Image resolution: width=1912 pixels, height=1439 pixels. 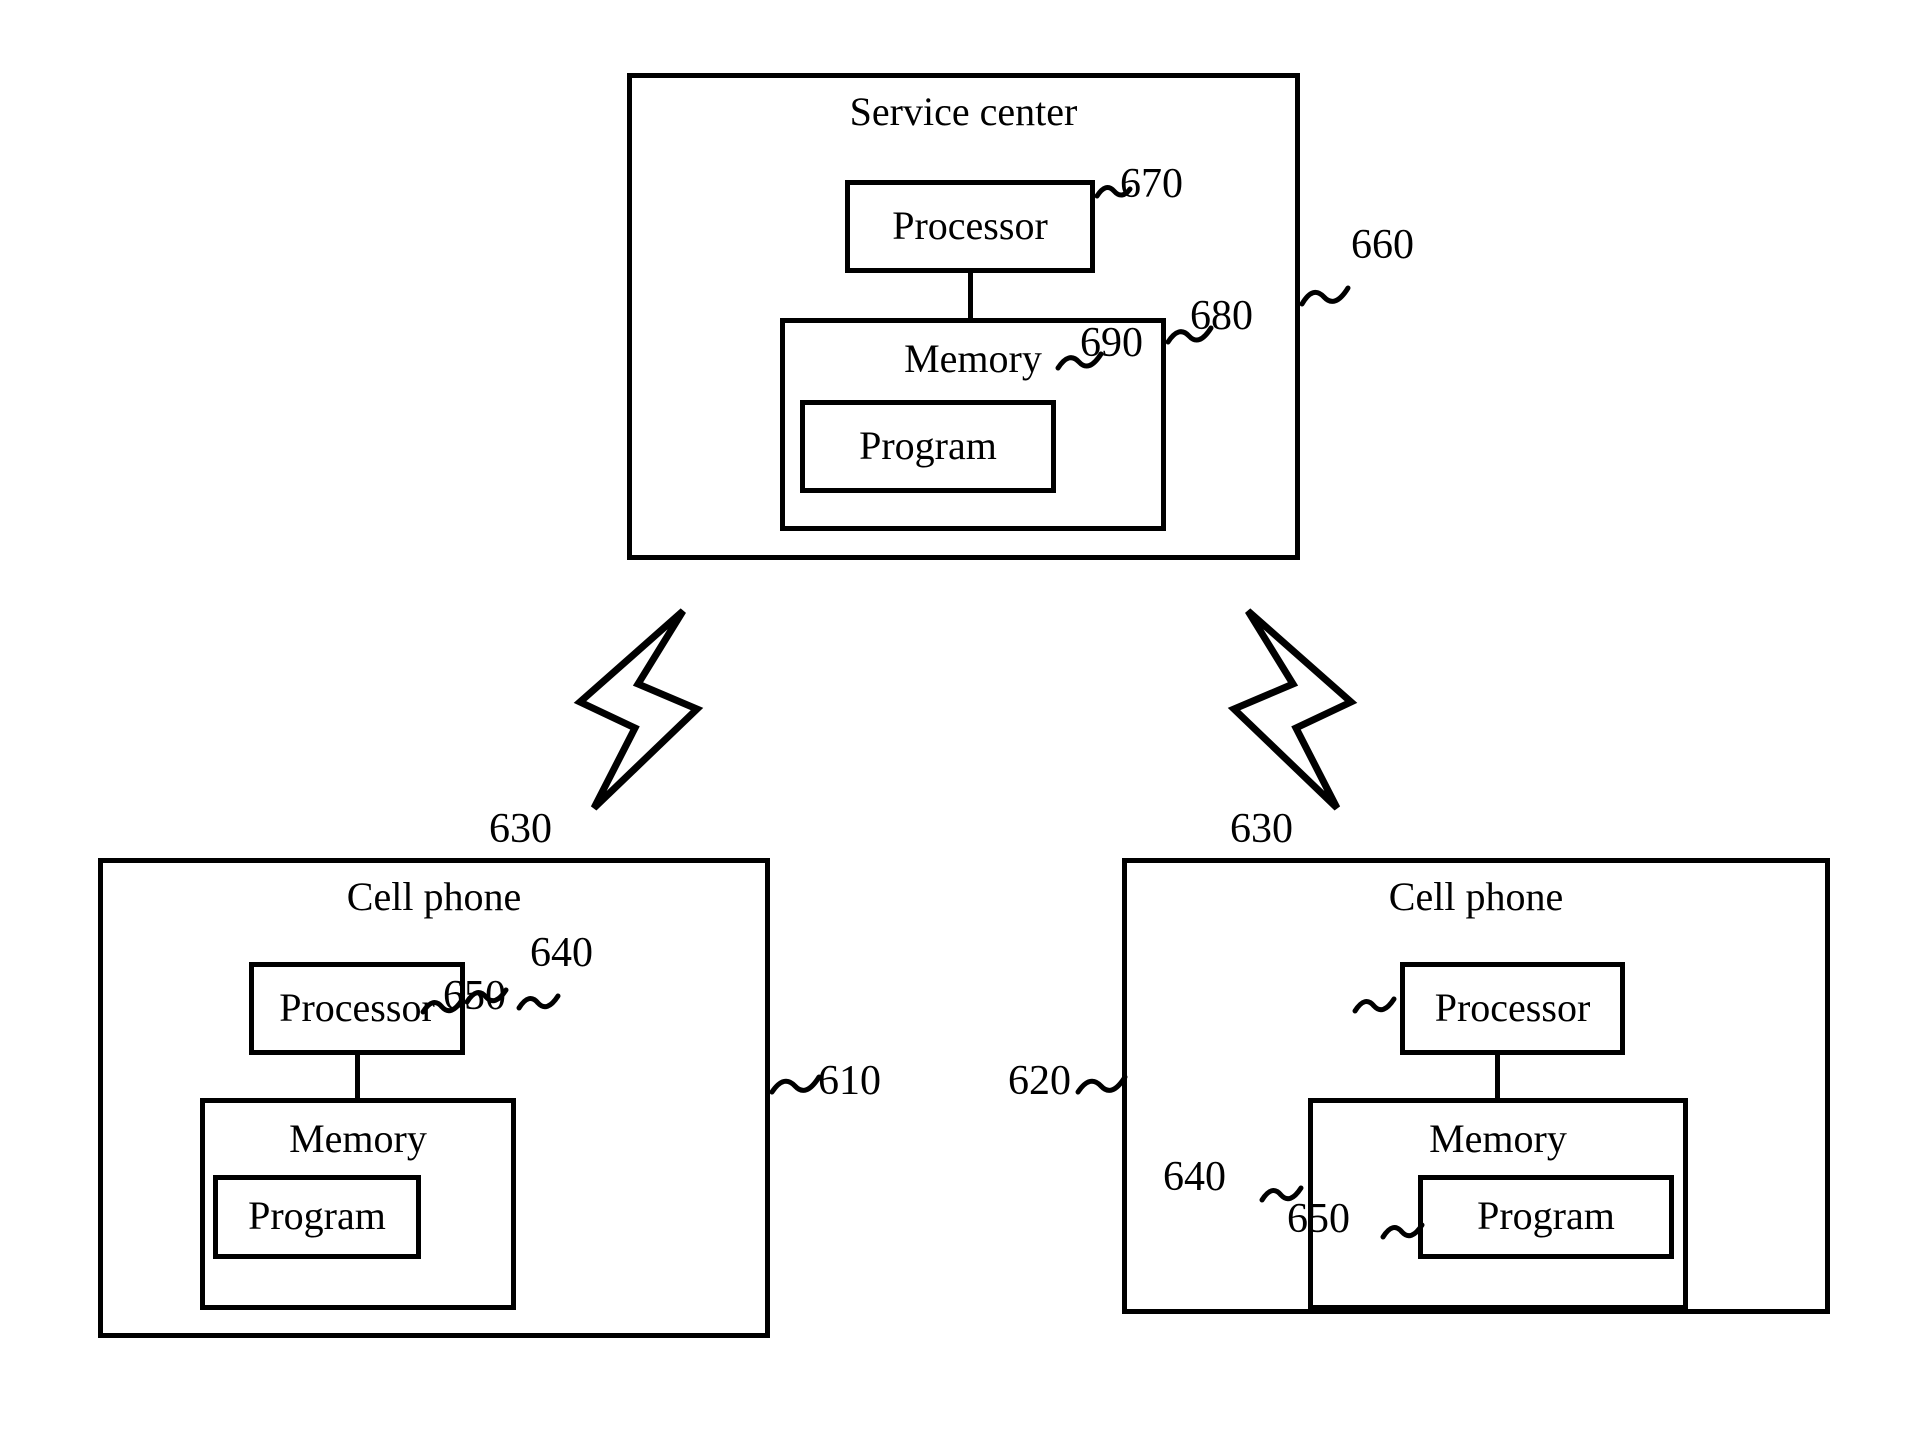 What do you see at coordinates (1039, 1081) in the screenshot?
I see `ref-number-620: 620` at bounding box center [1039, 1081].